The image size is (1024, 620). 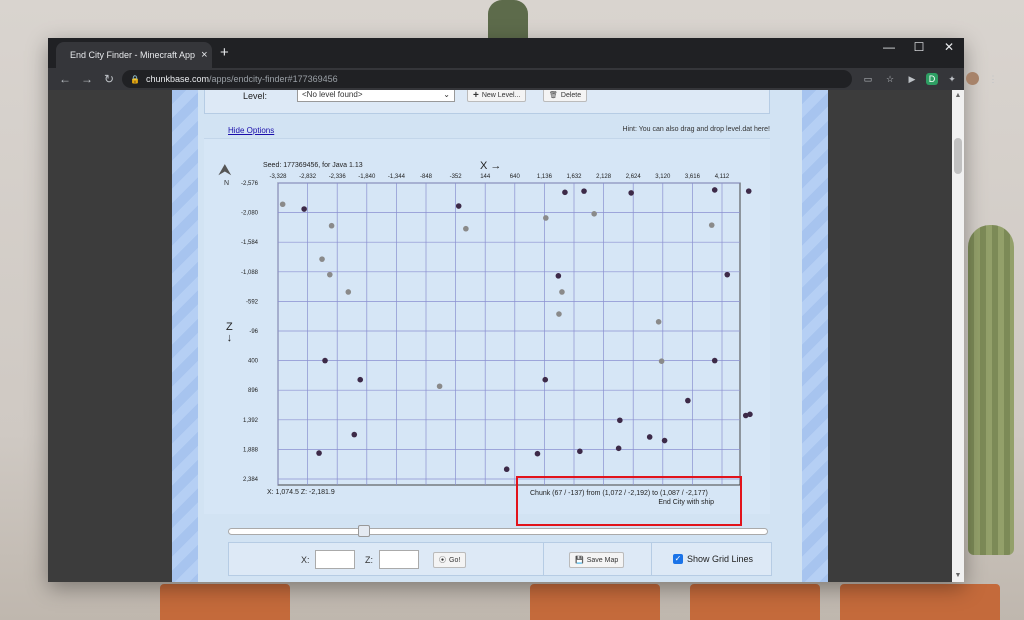 I want to click on scrollbar-thumb, so click(x=958, y=156).